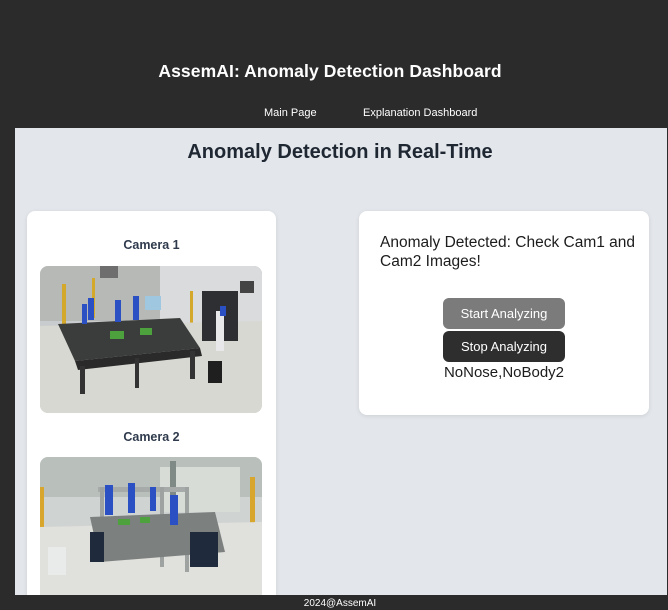 This screenshot has width=668, height=610. What do you see at coordinates (340, 603) in the screenshot?
I see `footer-text: 2024@AssemAI` at bounding box center [340, 603].